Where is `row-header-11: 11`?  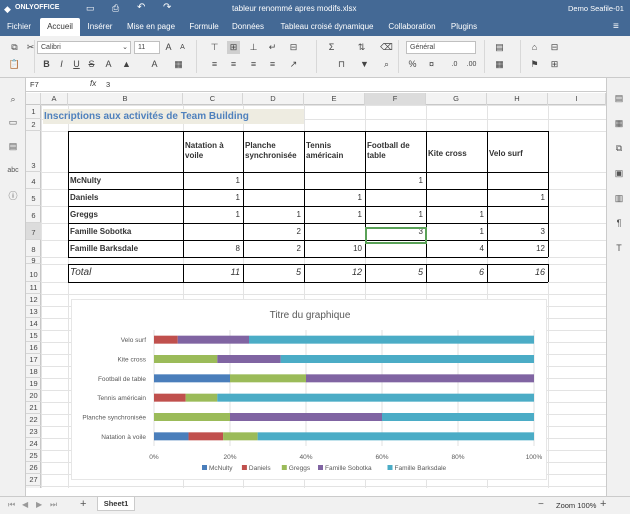 row-header-11: 11 is located at coordinates (33, 288).